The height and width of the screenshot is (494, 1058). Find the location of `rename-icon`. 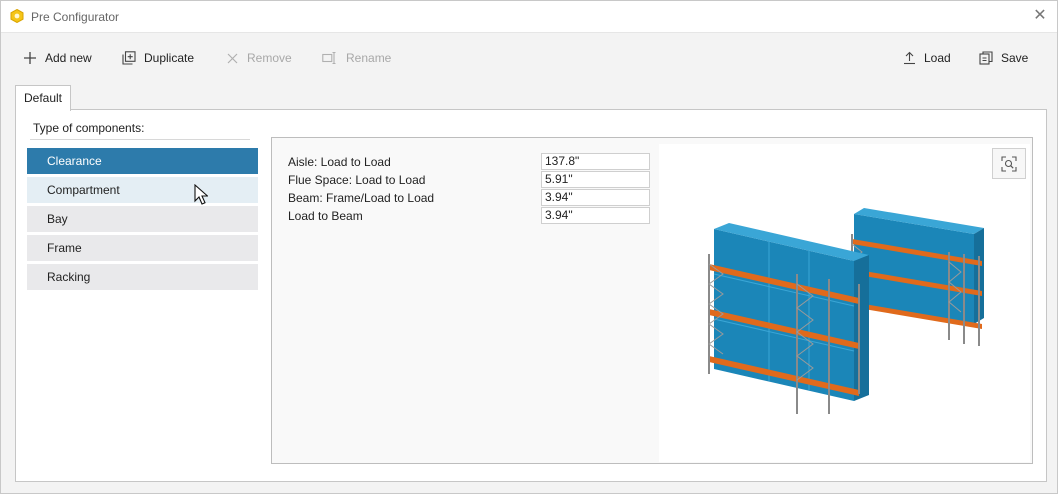

rename-icon is located at coordinates (329, 58).